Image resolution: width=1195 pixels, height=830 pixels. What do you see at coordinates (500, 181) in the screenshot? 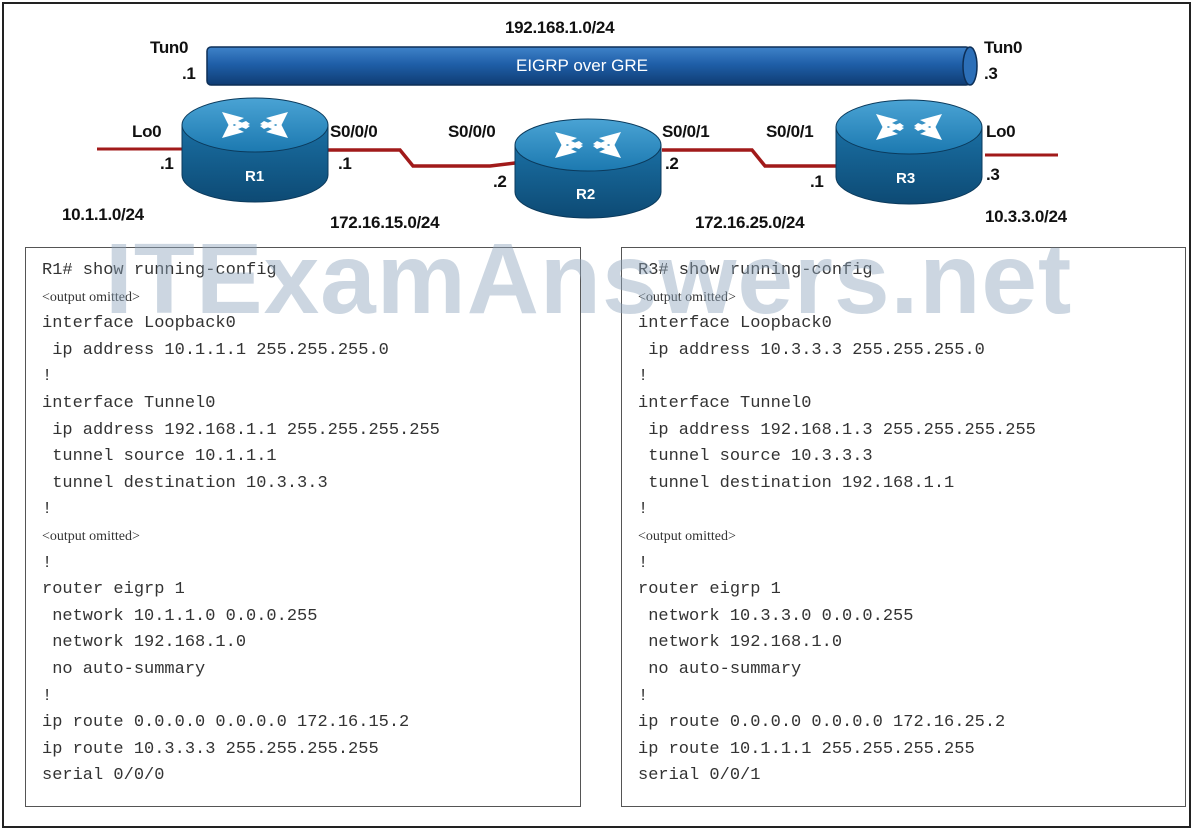
I see `r2-left-ip: .2` at bounding box center [500, 181].